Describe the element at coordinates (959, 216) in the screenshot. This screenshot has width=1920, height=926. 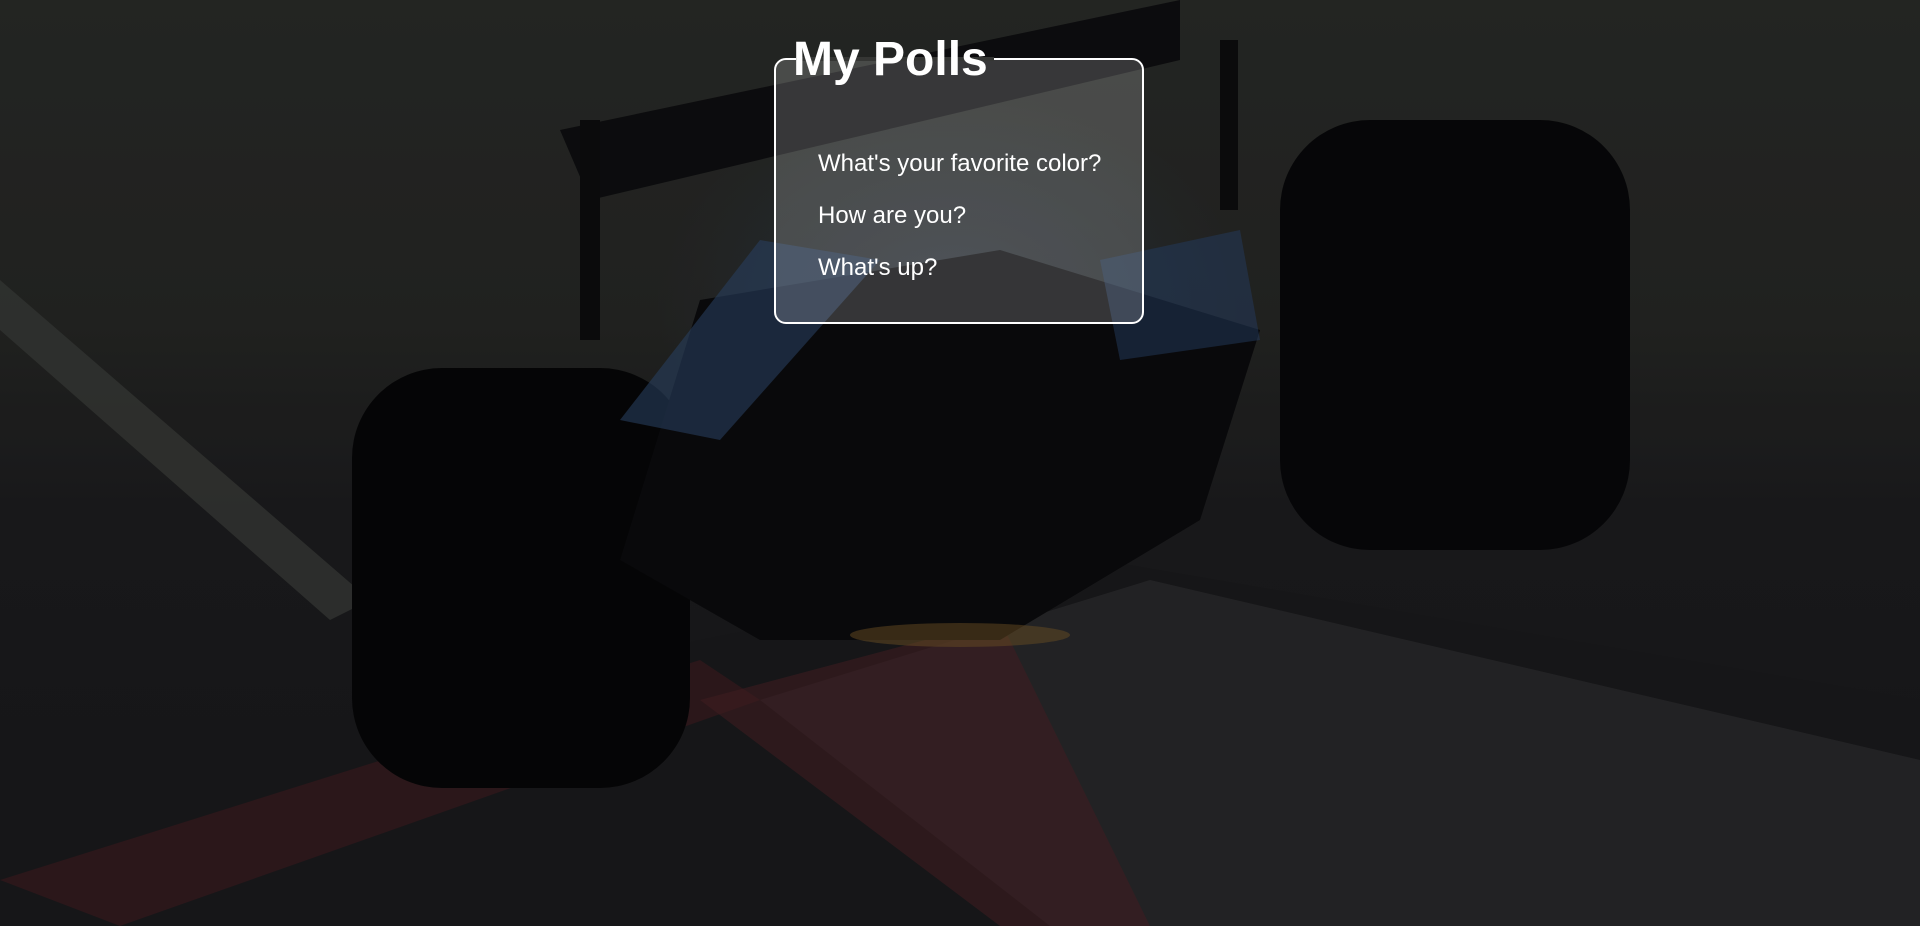
I see `poll-list-item: How are you?` at that location.